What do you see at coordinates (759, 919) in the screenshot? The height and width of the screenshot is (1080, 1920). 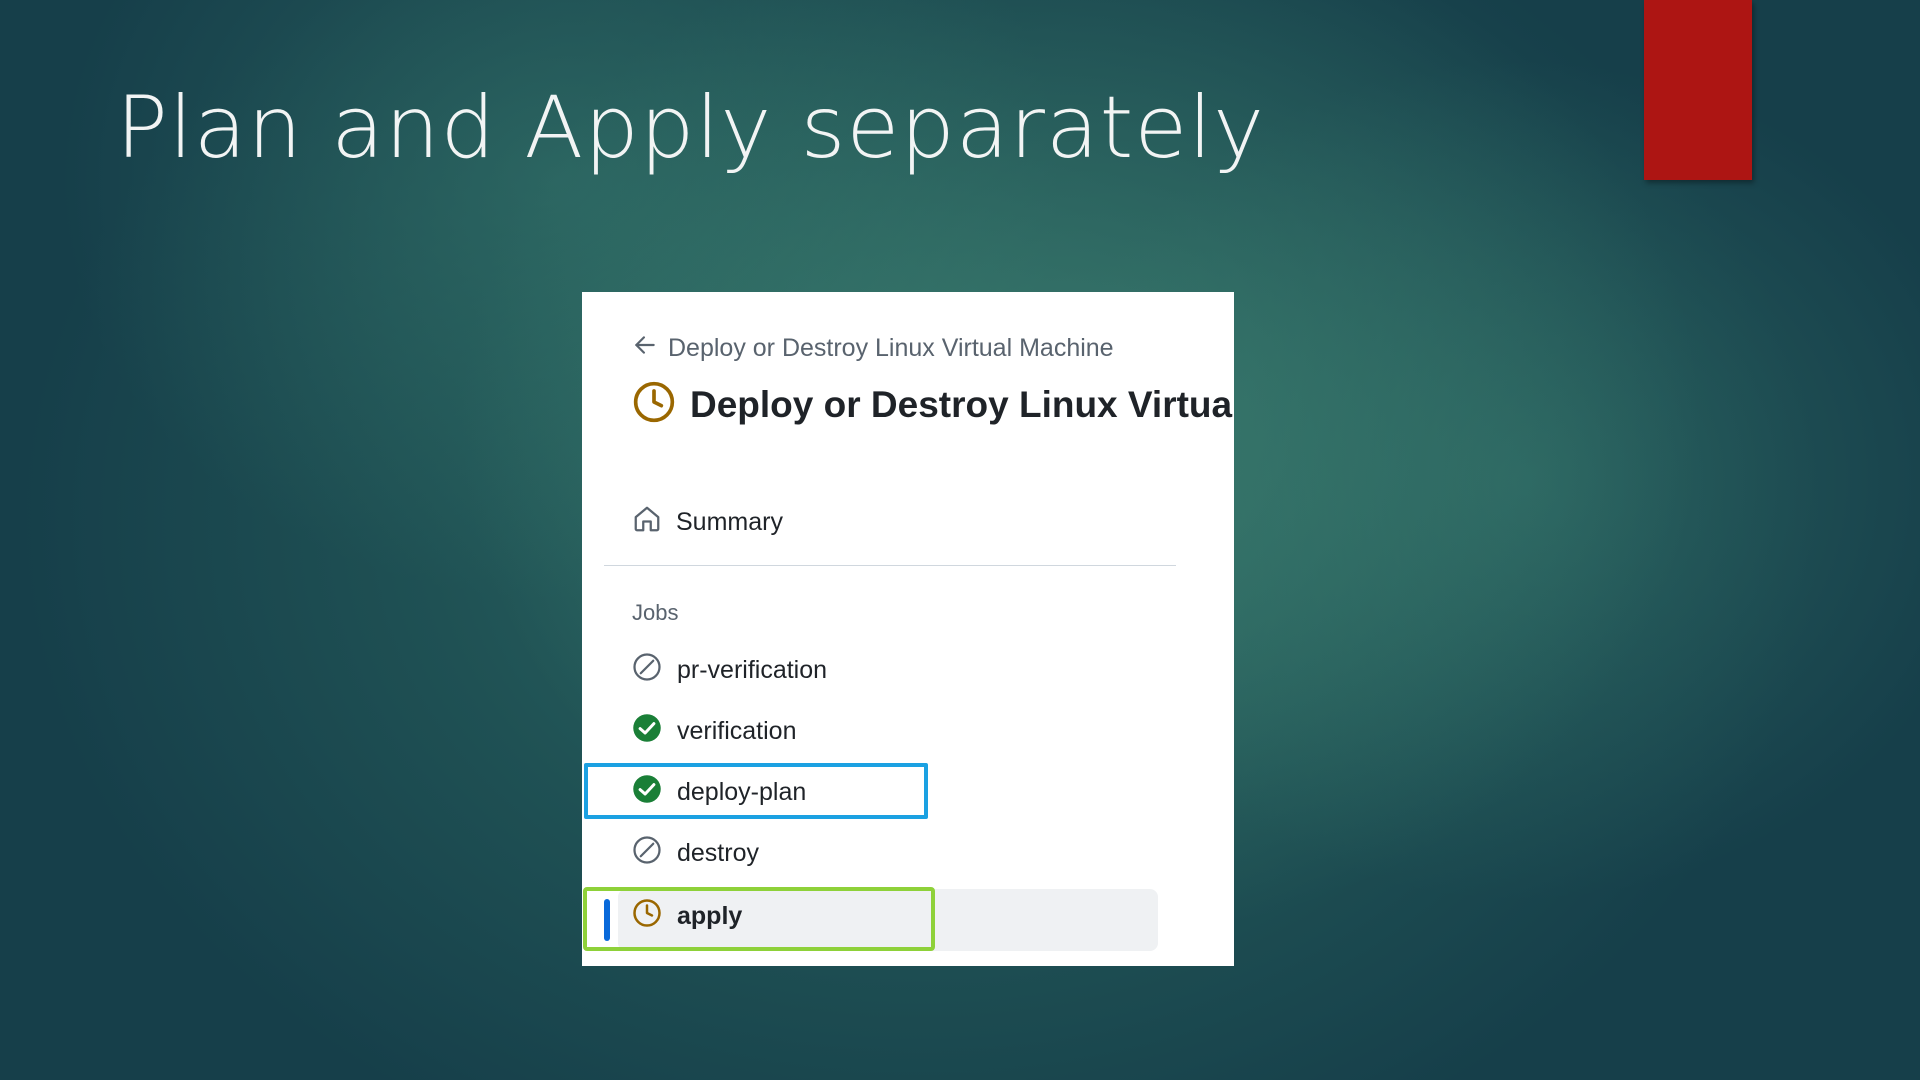 I see `highlight-box-apply` at bounding box center [759, 919].